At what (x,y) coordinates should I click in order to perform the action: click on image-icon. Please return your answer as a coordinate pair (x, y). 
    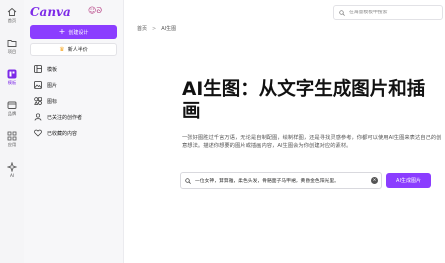
    Looking at the image, I should click on (38, 85).